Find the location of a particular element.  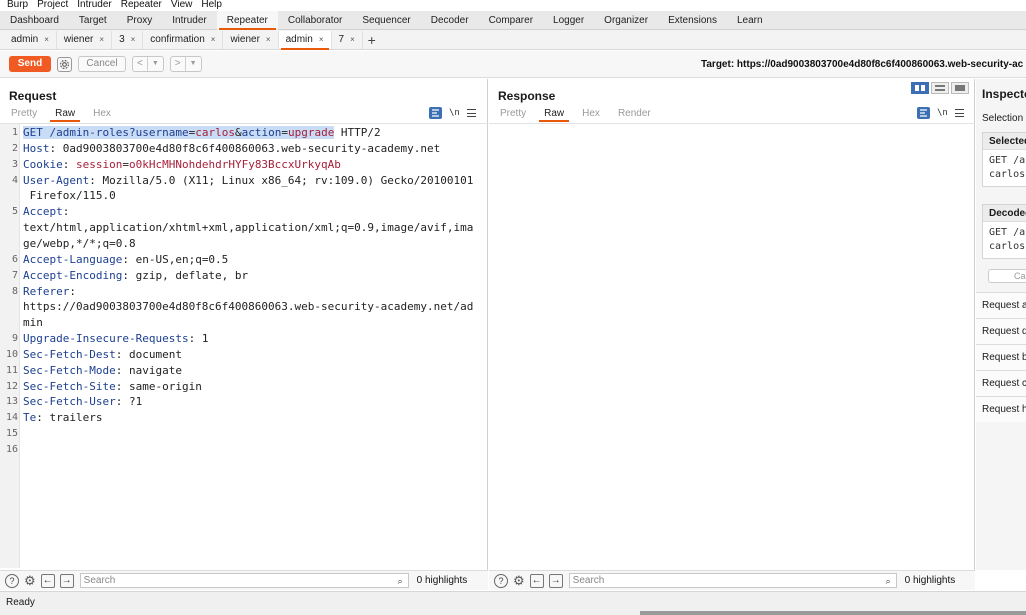

tab-dashboard: Dashboard is located at coordinates (34, 20).